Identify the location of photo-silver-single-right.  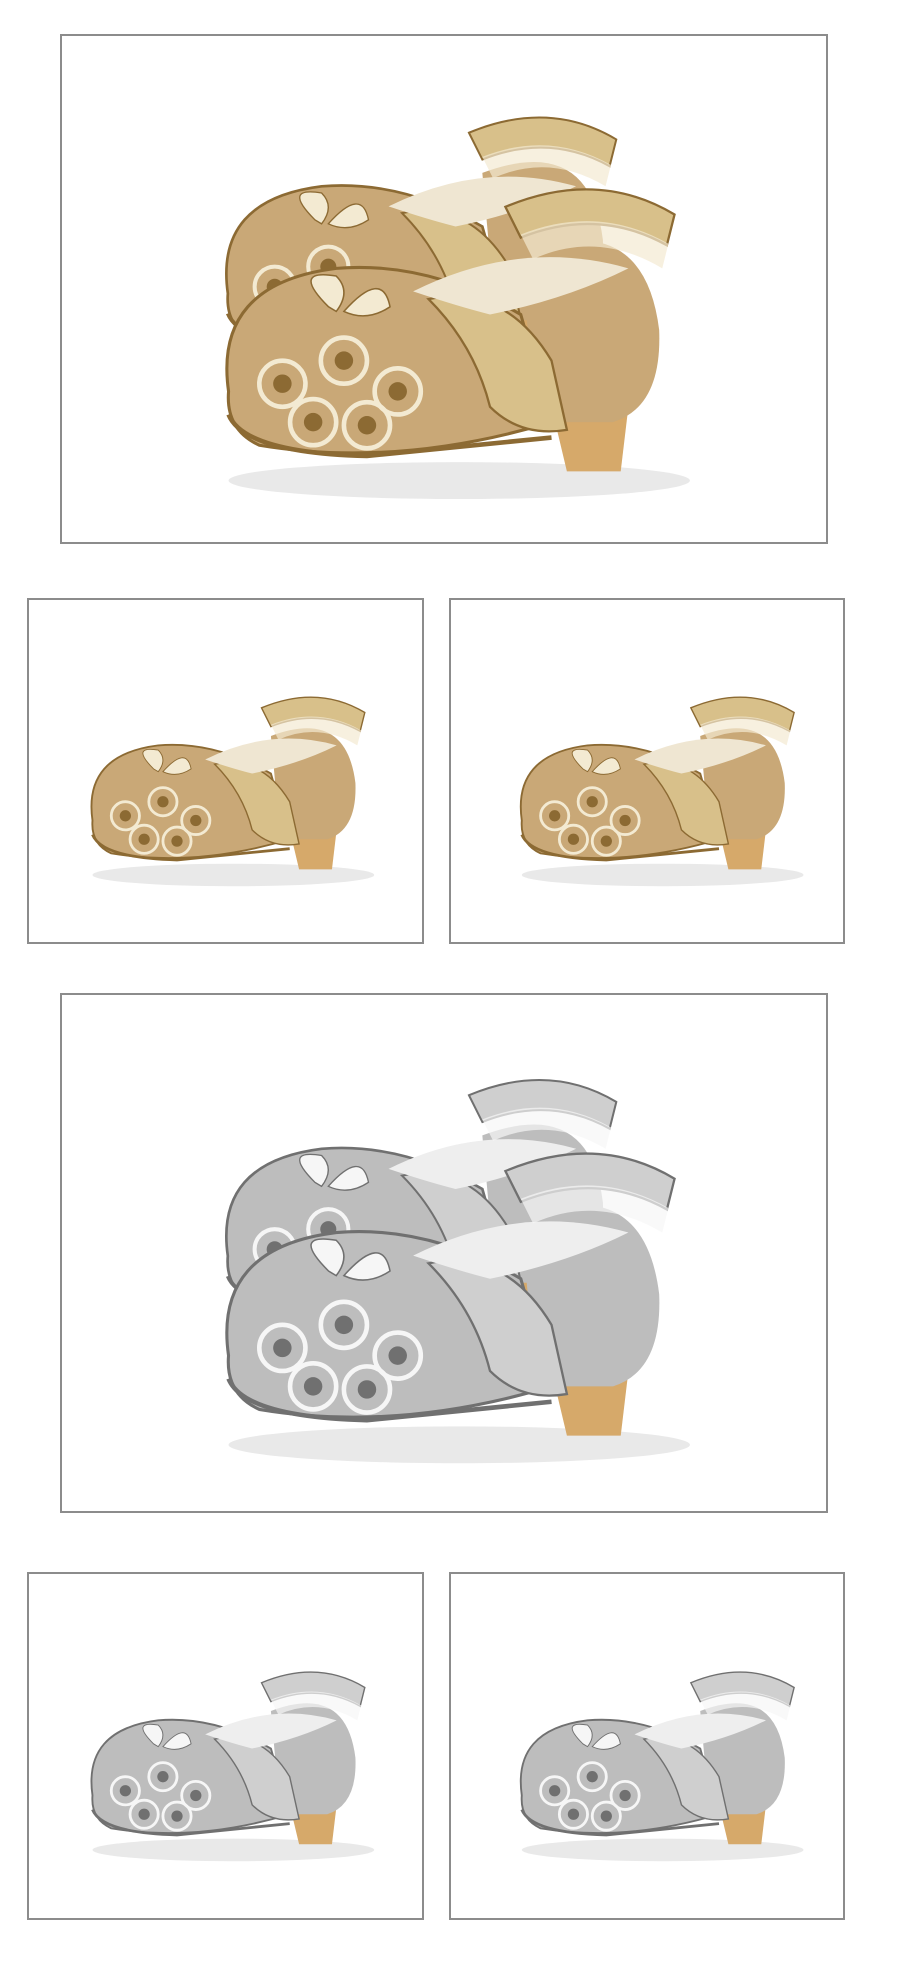
(647, 1746).